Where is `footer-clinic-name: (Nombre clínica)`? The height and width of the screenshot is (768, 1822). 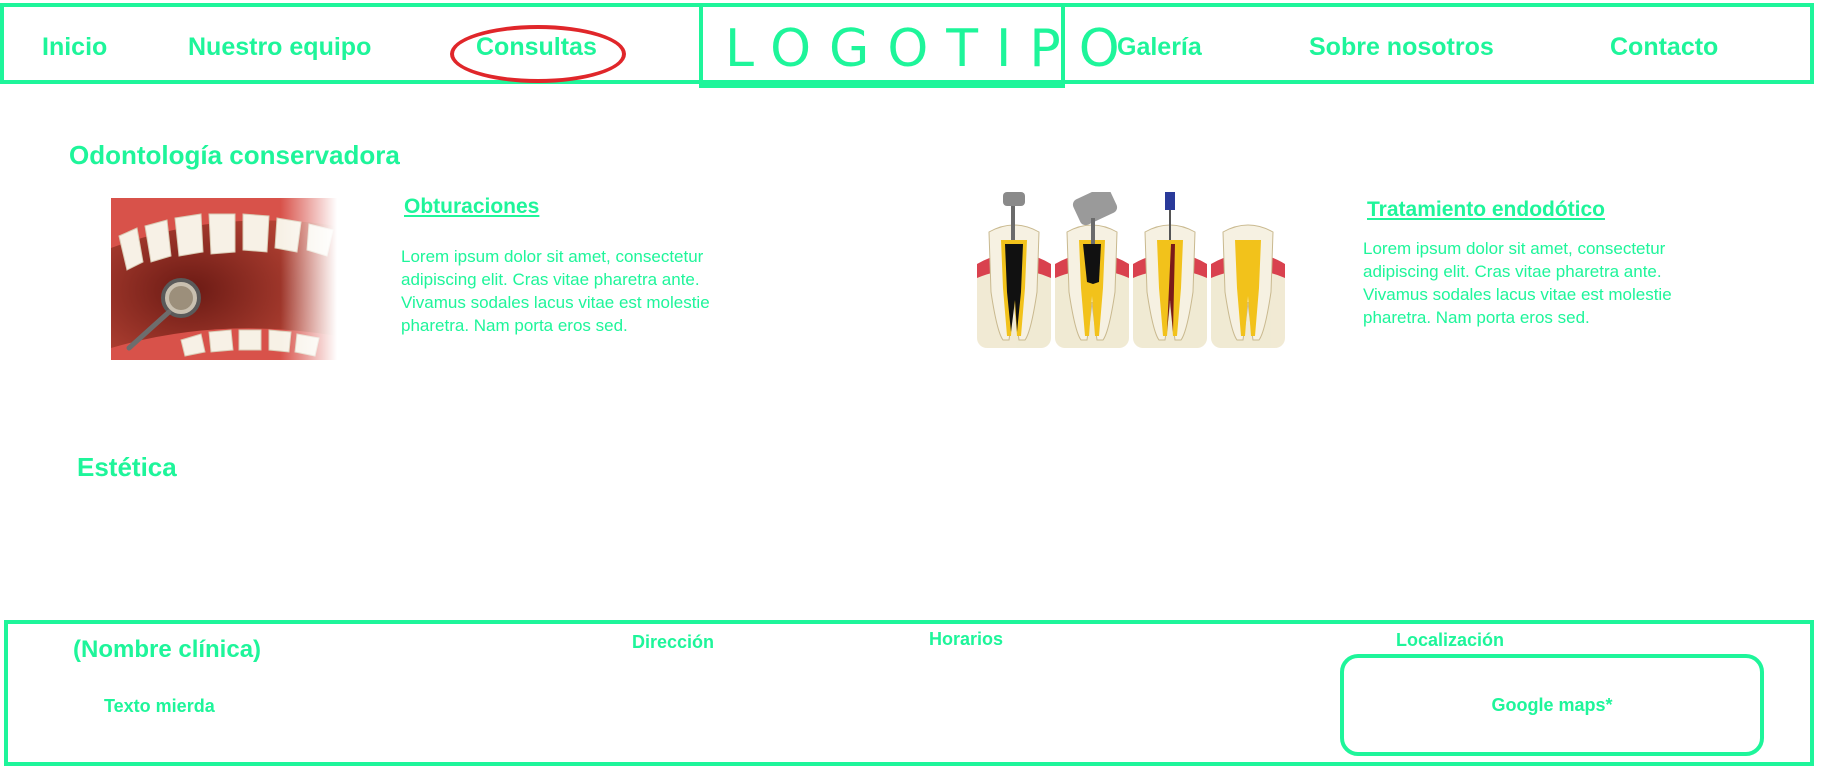
footer-clinic-name: (Nombre clínica) is located at coordinates (167, 649).